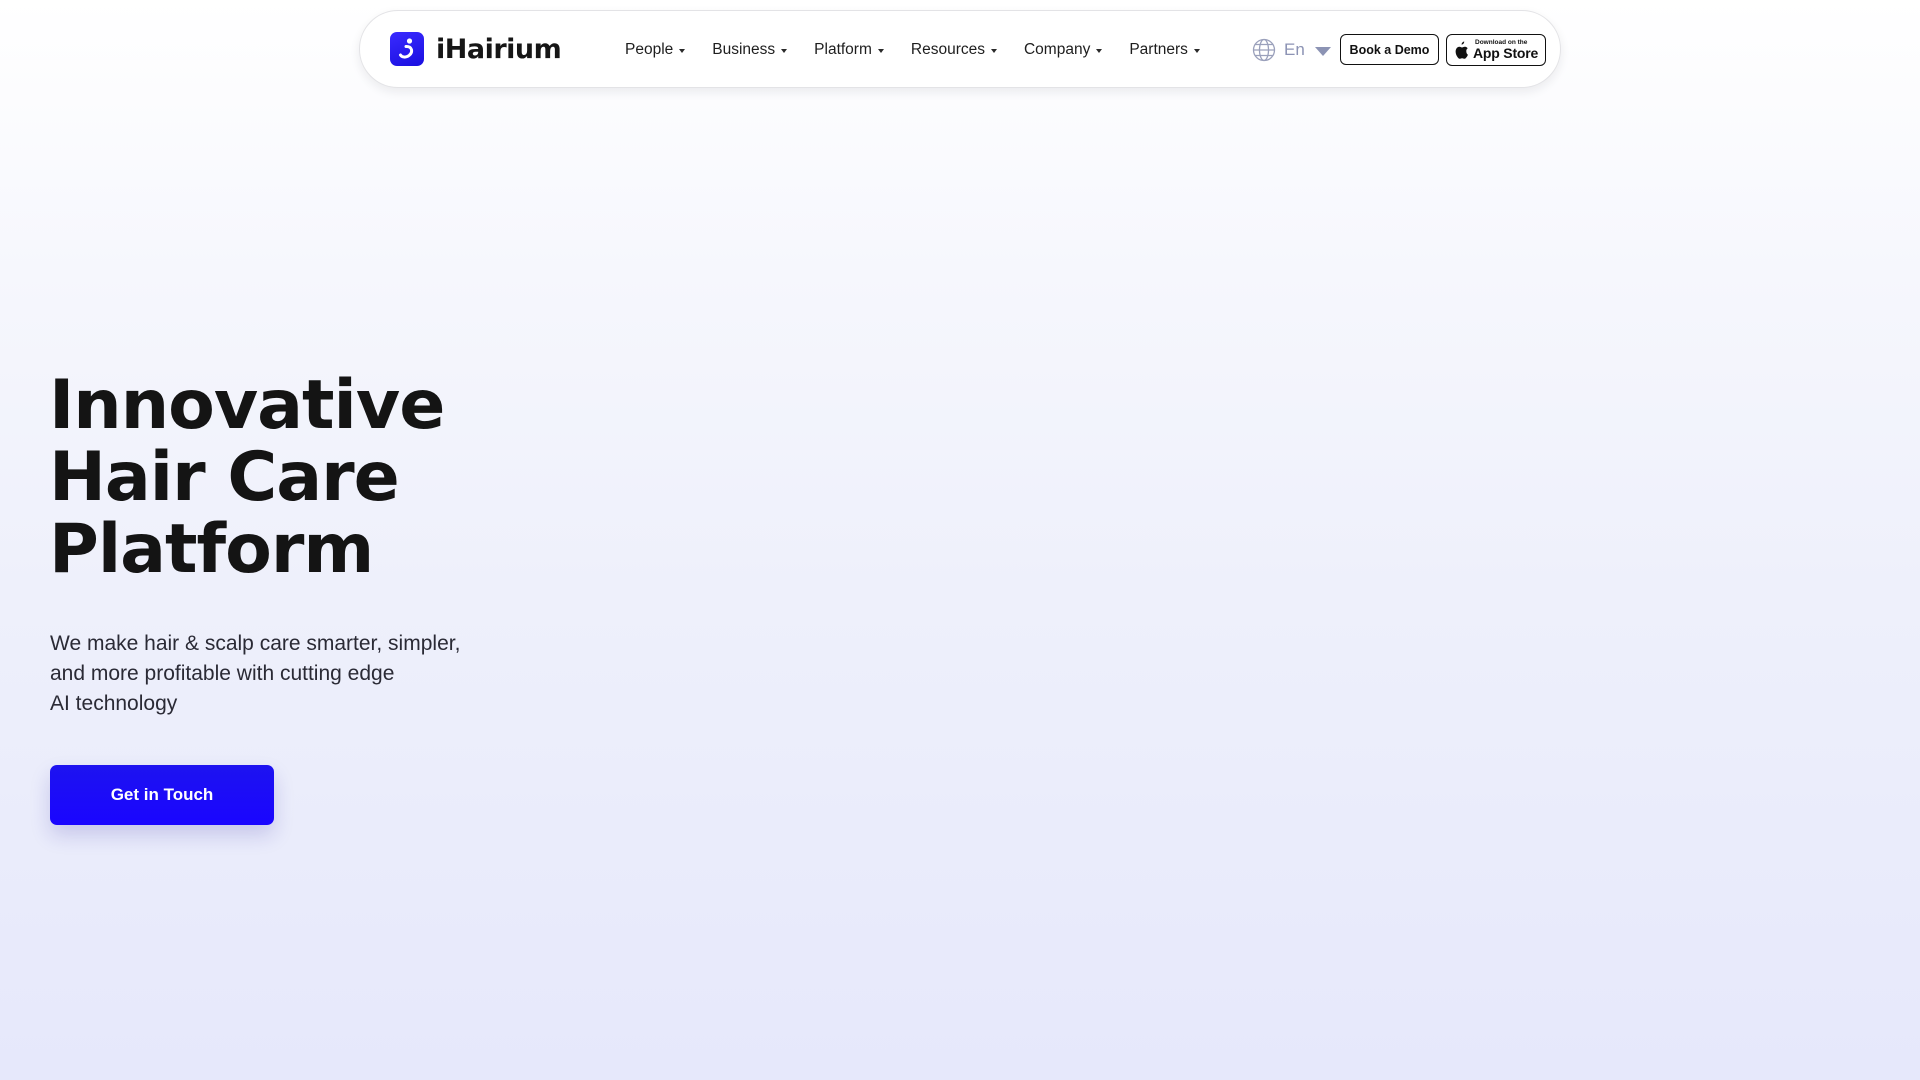  Describe the element at coordinates (843, 49) in the screenshot. I see `nav-item-label: Platform` at that location.